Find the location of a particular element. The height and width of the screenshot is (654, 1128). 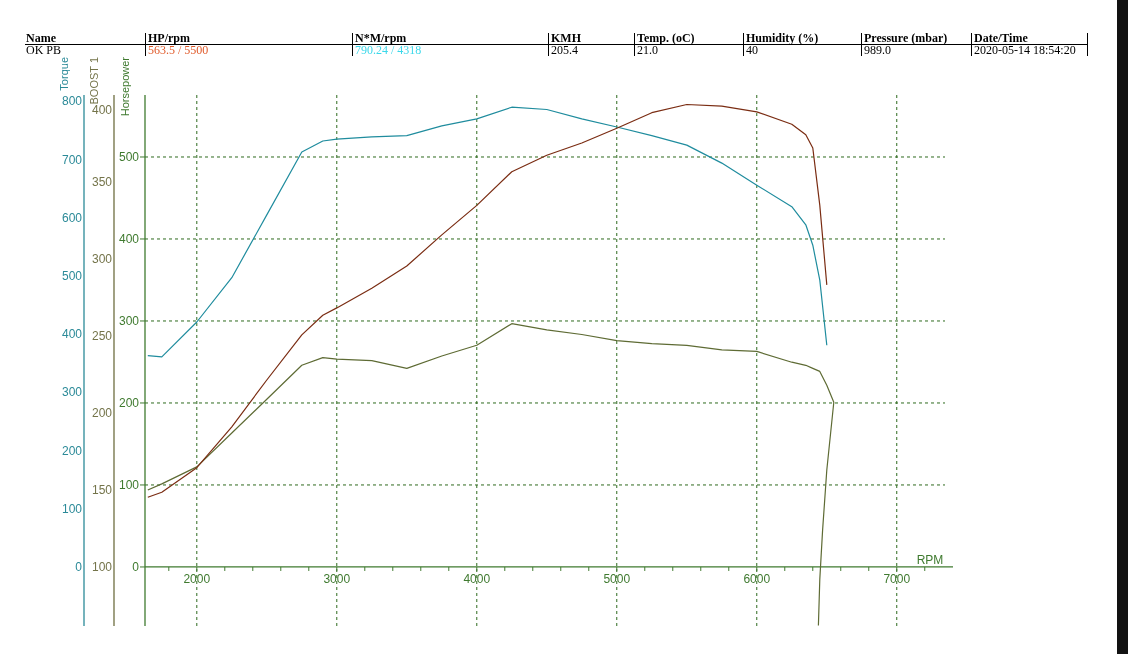

axis-tick-label: 150 is located at coordinates (101, 490).